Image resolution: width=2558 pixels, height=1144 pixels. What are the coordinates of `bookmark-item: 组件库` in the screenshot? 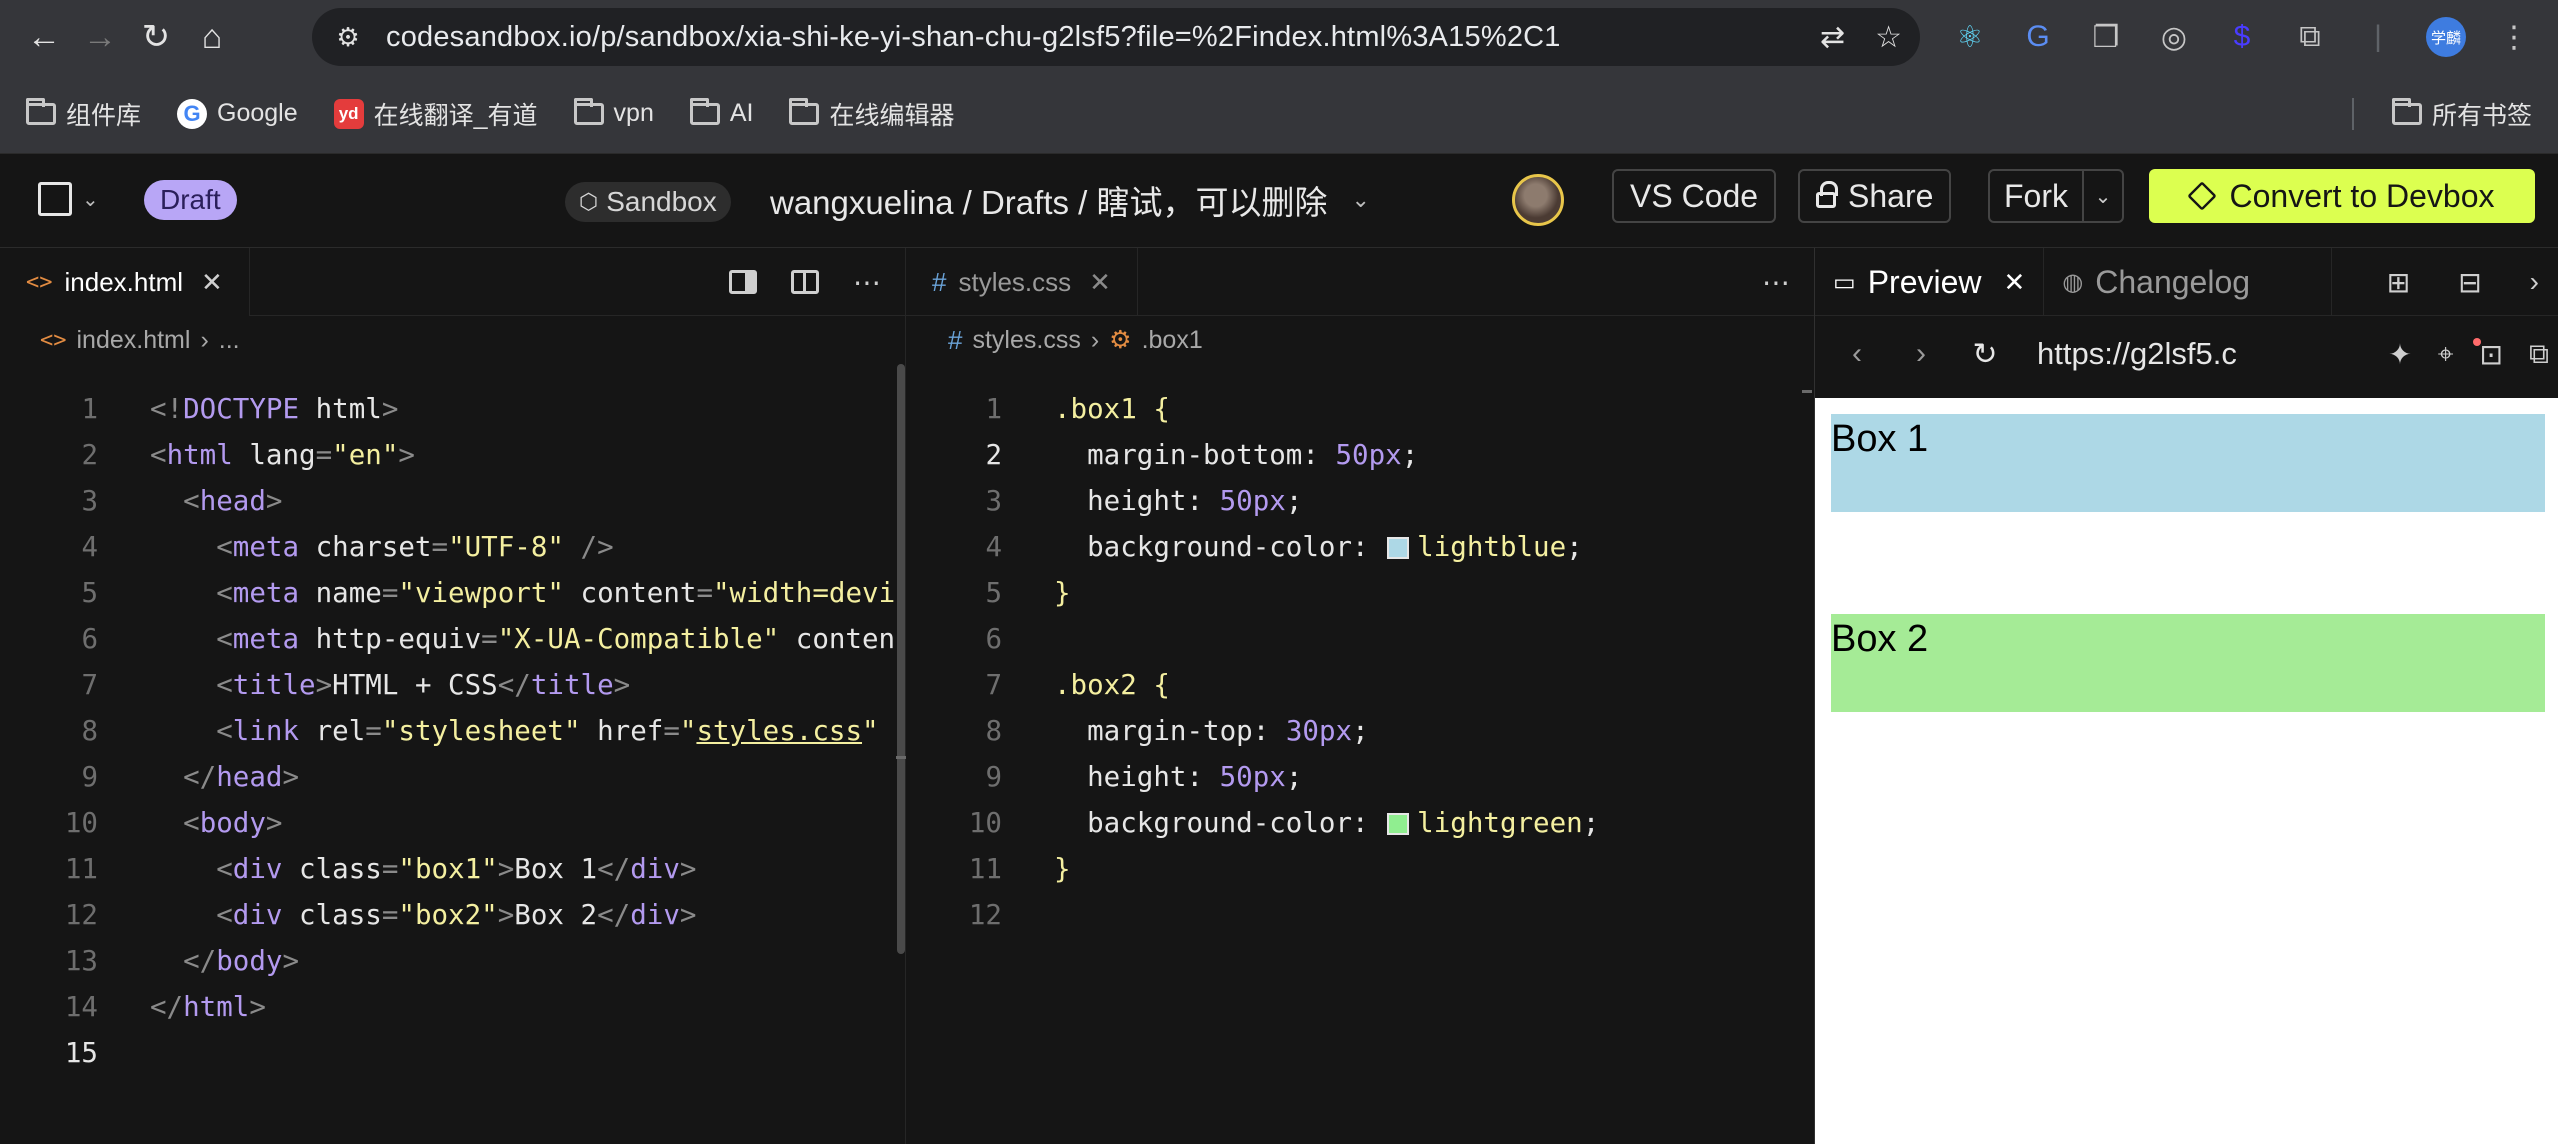 It's located at (83, 114).